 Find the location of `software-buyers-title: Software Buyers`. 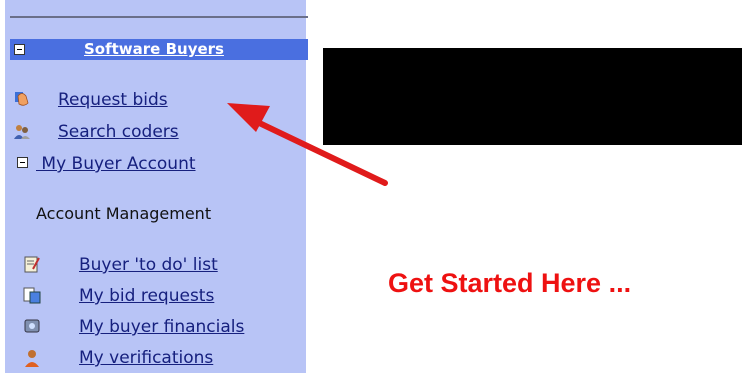

software-buyers-title: Software Buyers is located at coordinates (154, 49).